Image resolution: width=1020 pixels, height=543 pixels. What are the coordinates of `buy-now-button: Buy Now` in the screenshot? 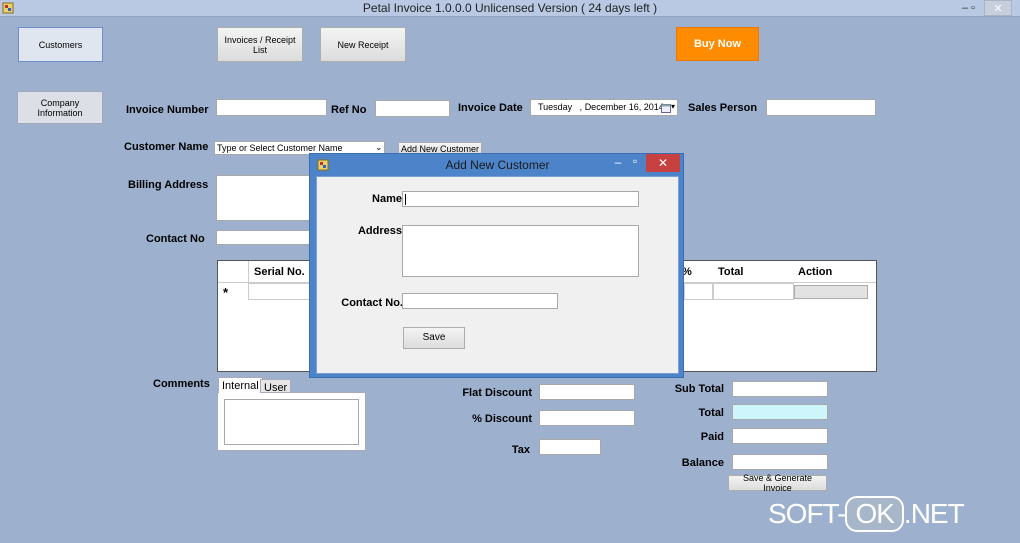 It's located at (717, 44).